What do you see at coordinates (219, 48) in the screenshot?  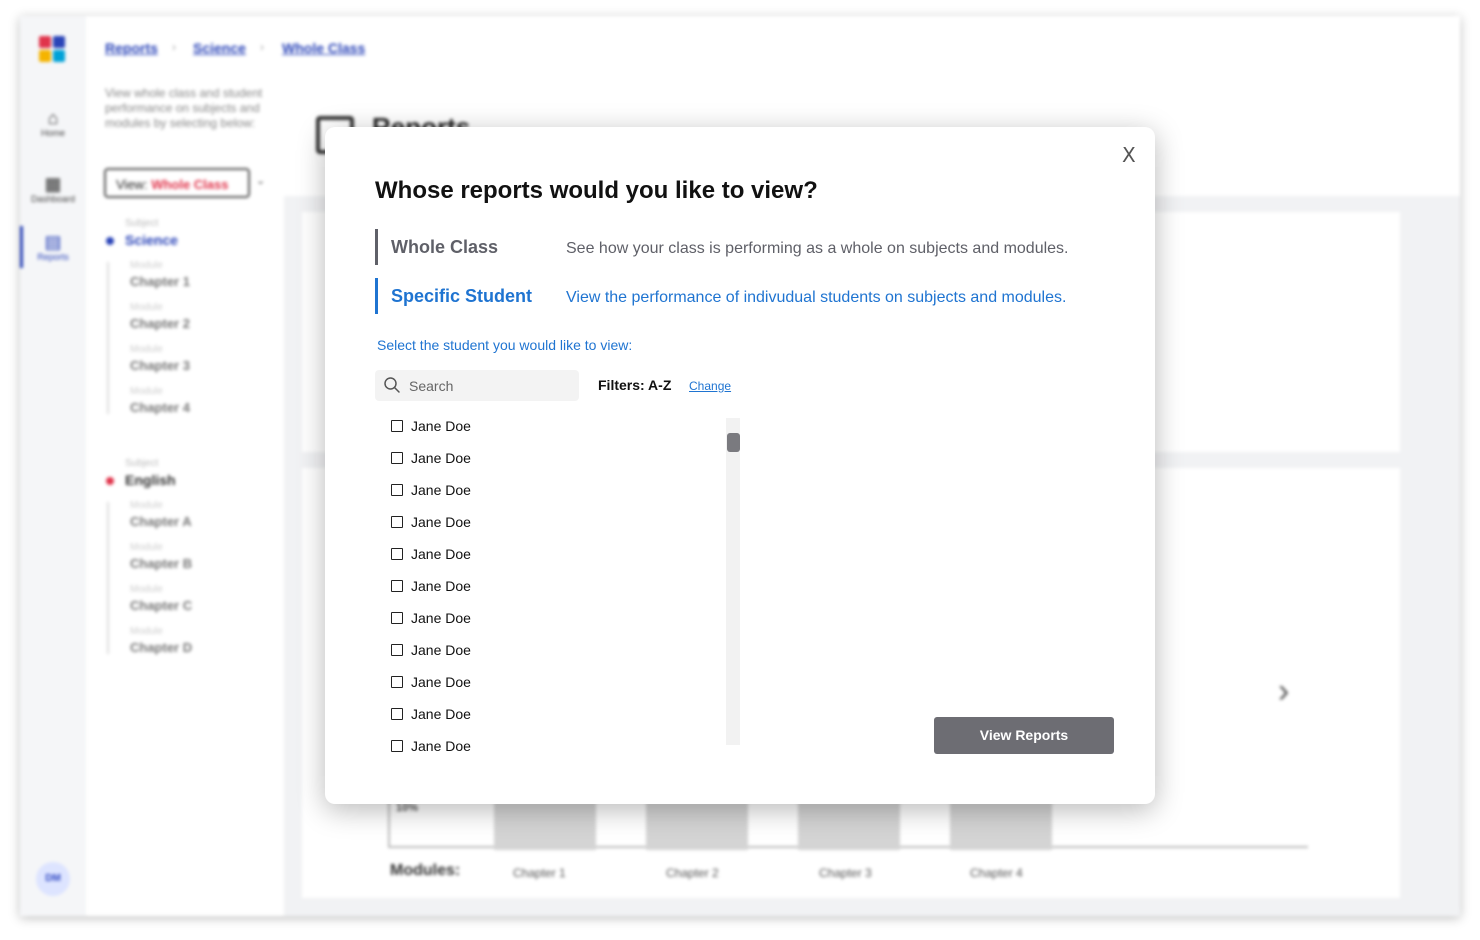 I see `breadcrumb-science: Science` at bounding box center [219, 48].